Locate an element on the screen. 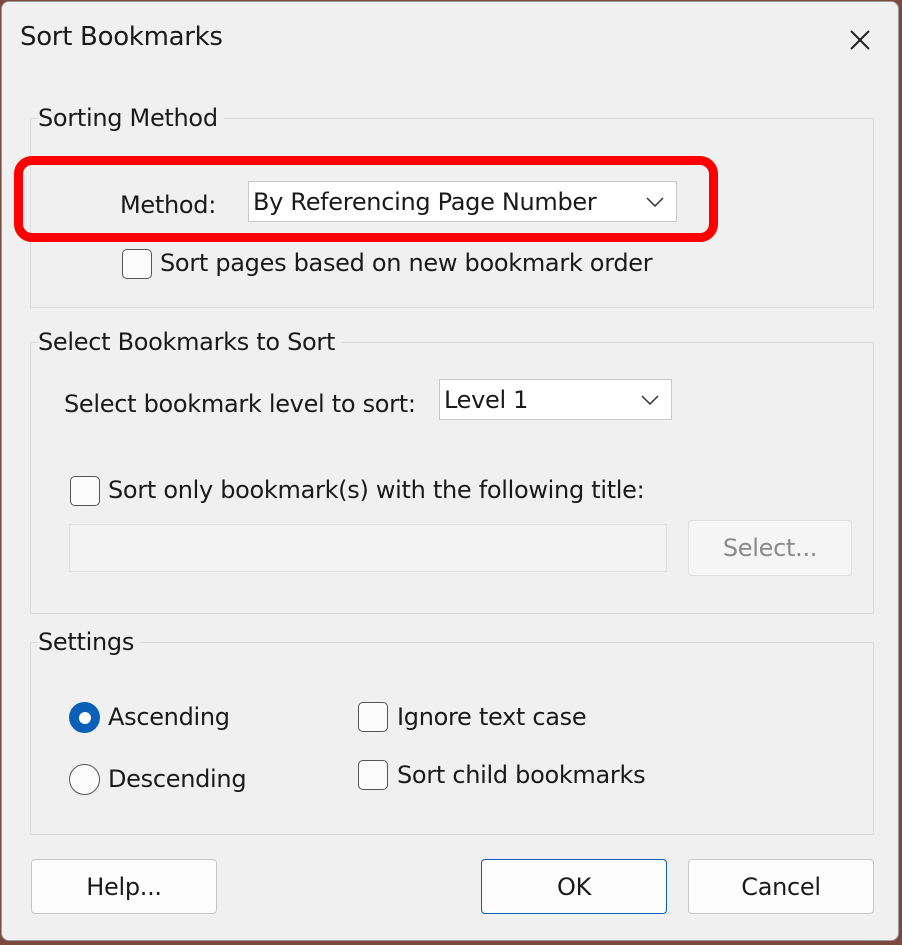  sort-child-label: Sort child bookmarks is located at coordinates (521, 775).